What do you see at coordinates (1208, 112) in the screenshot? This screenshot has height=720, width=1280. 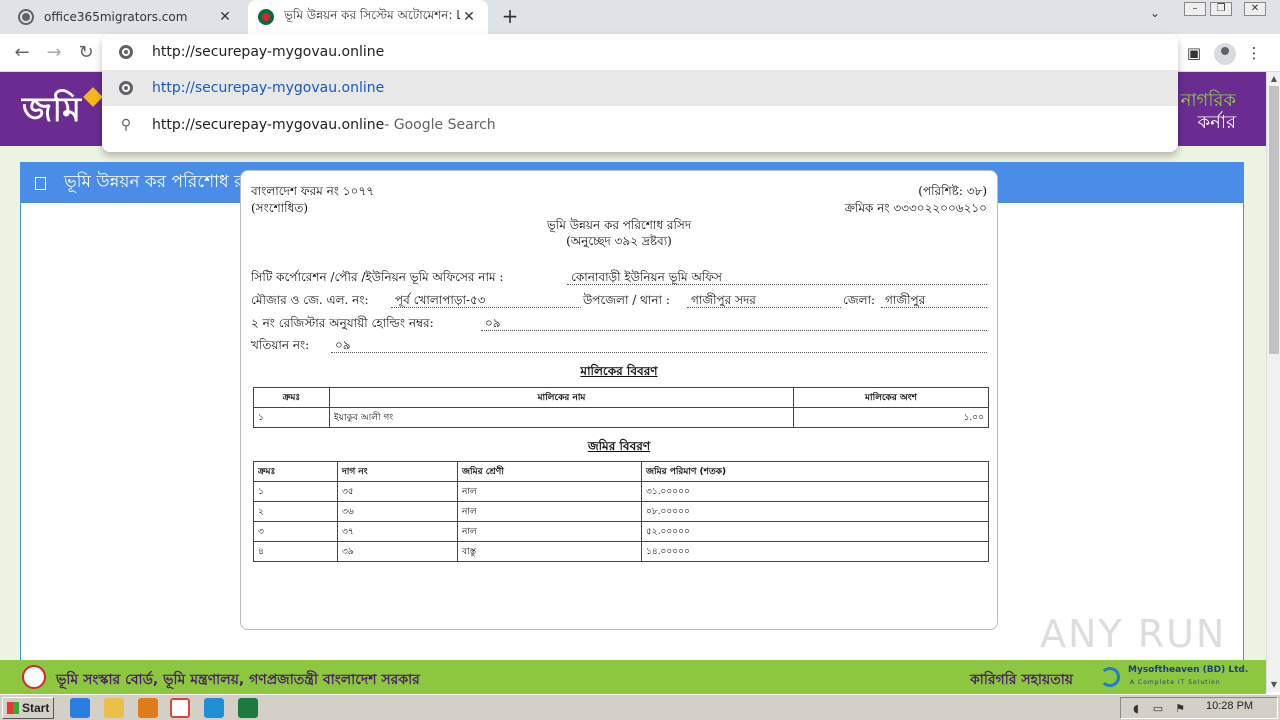 I see `citizen-corner-link: নাগরিক কর্নার` at bounding box center [1208, 112].